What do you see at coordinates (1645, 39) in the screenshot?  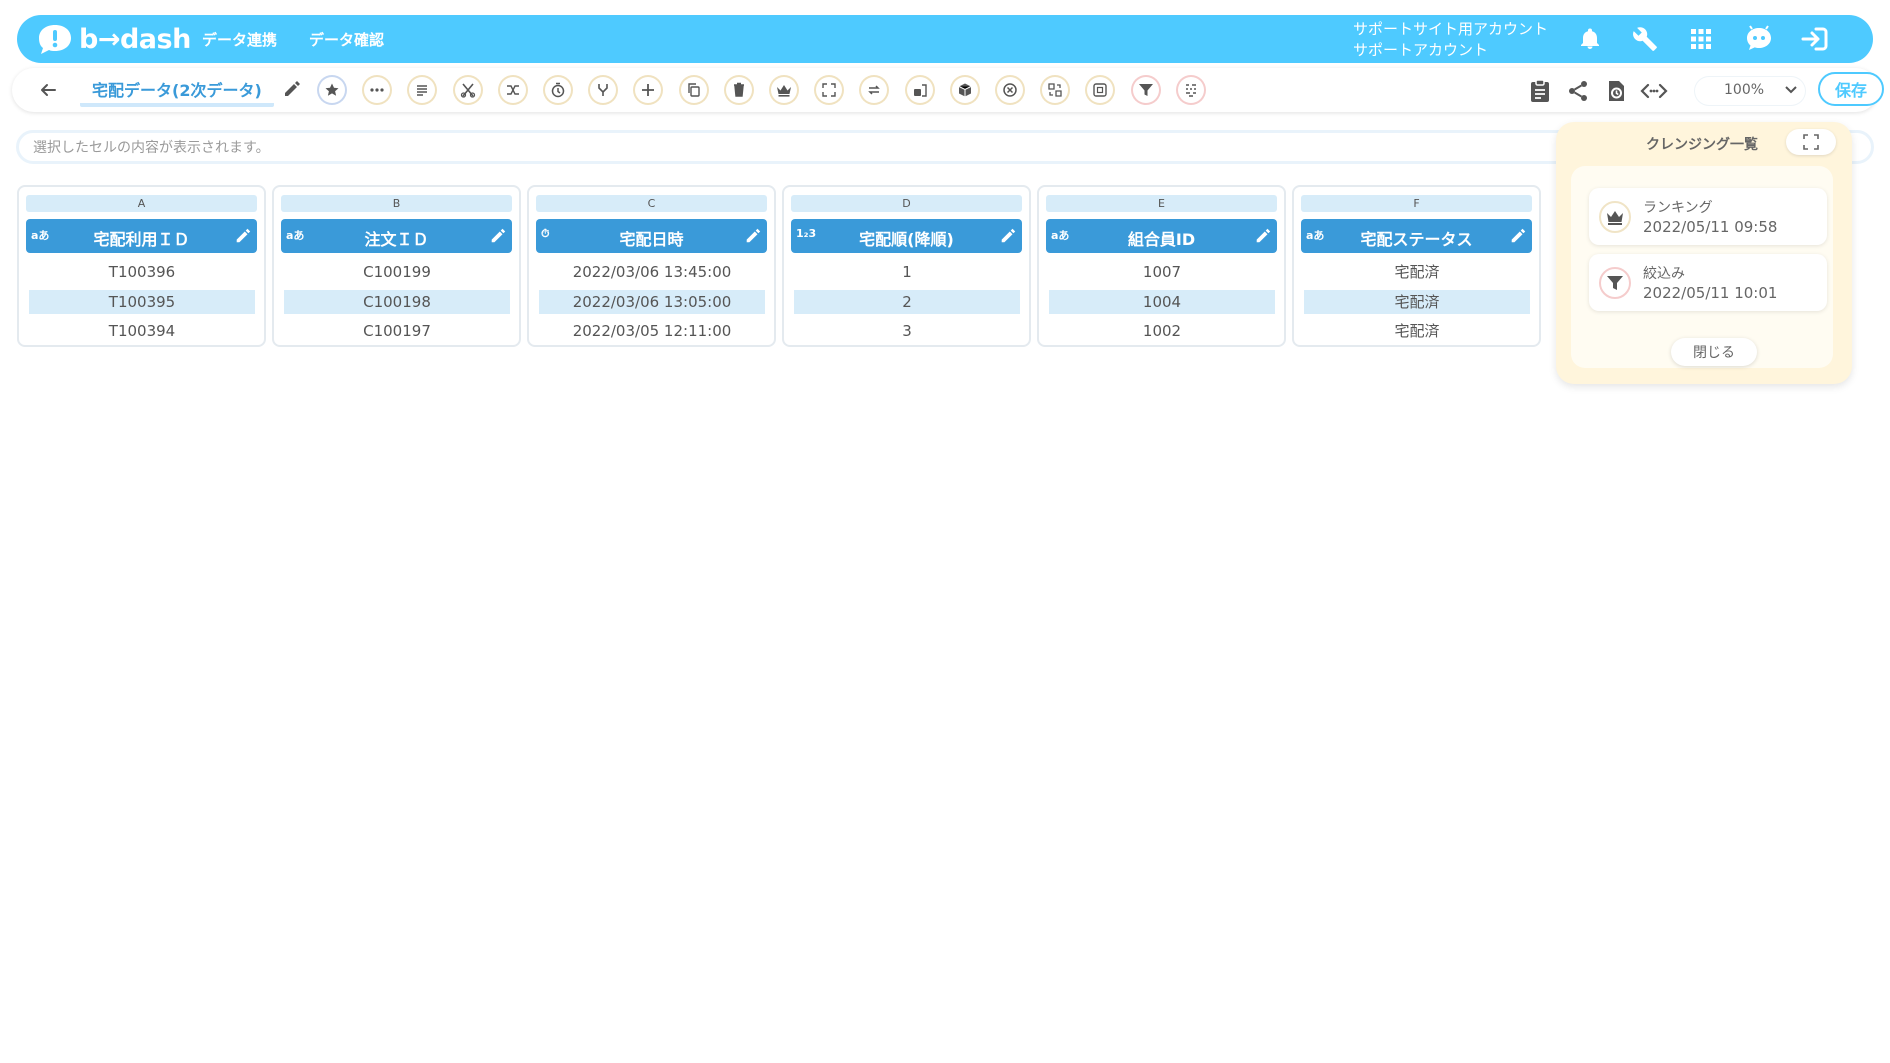 I see `wrench-icon` at bounding box center [1645, 39].